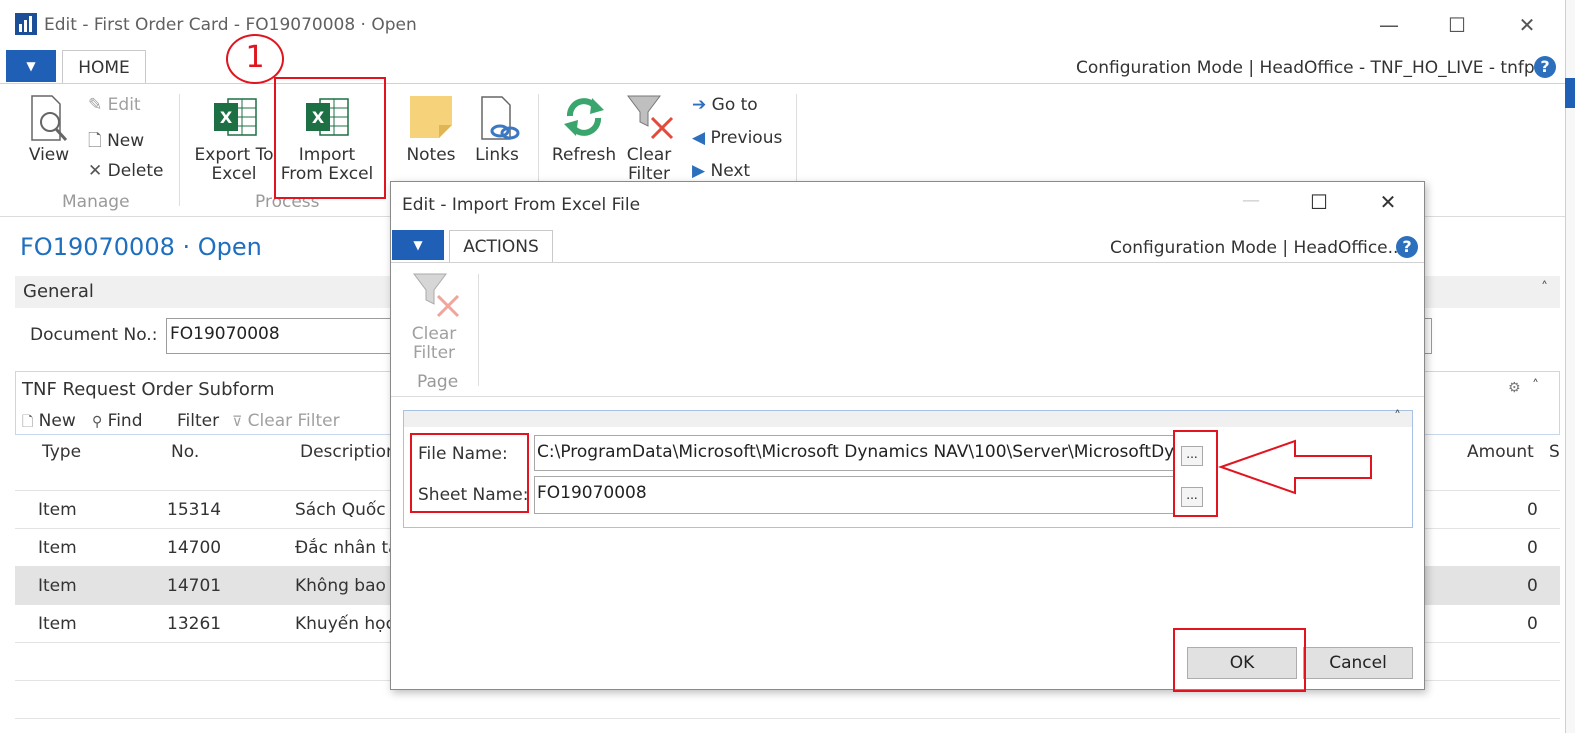 Image resolution: width=1575 pixels, height=733 pixels. What do you see at coordinates (1554, 452) in the screenshot?
I see `column-header-partial: S` at bounding box center [1554, 452].